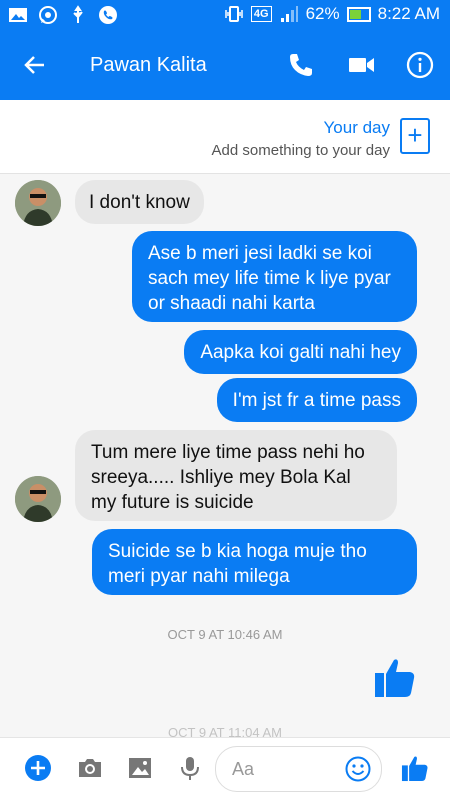  I want to click on battery-percent: 62%, so click(322, 13).